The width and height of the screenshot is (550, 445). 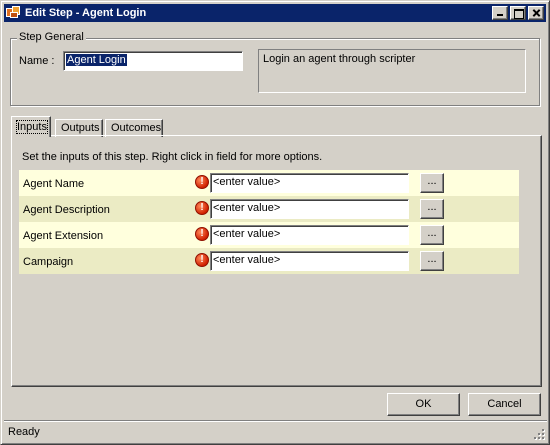 I want to click on input-label: Campaign, so click(x=48, y=262).